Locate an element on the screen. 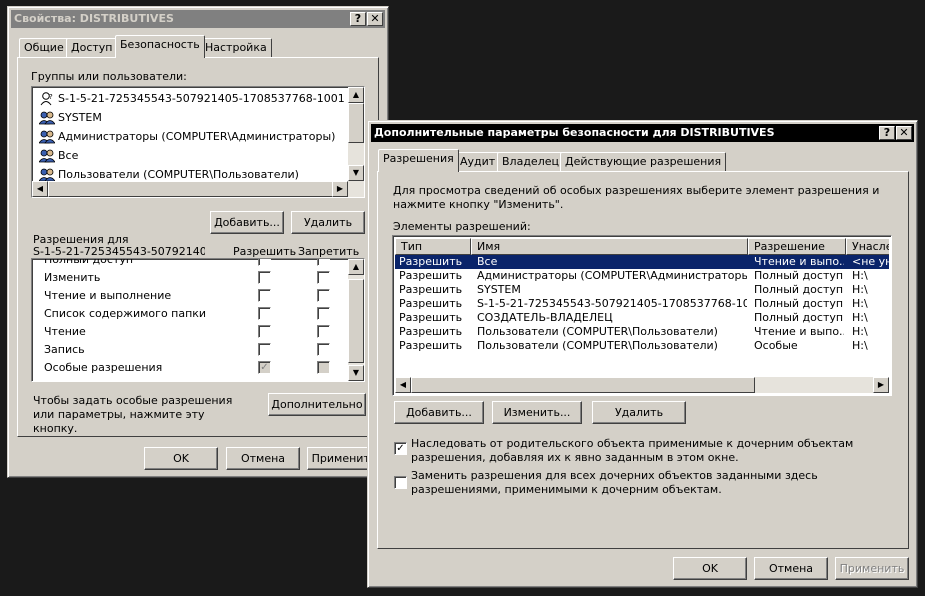  tab-general: Общие is located at coordinates (44, 48).